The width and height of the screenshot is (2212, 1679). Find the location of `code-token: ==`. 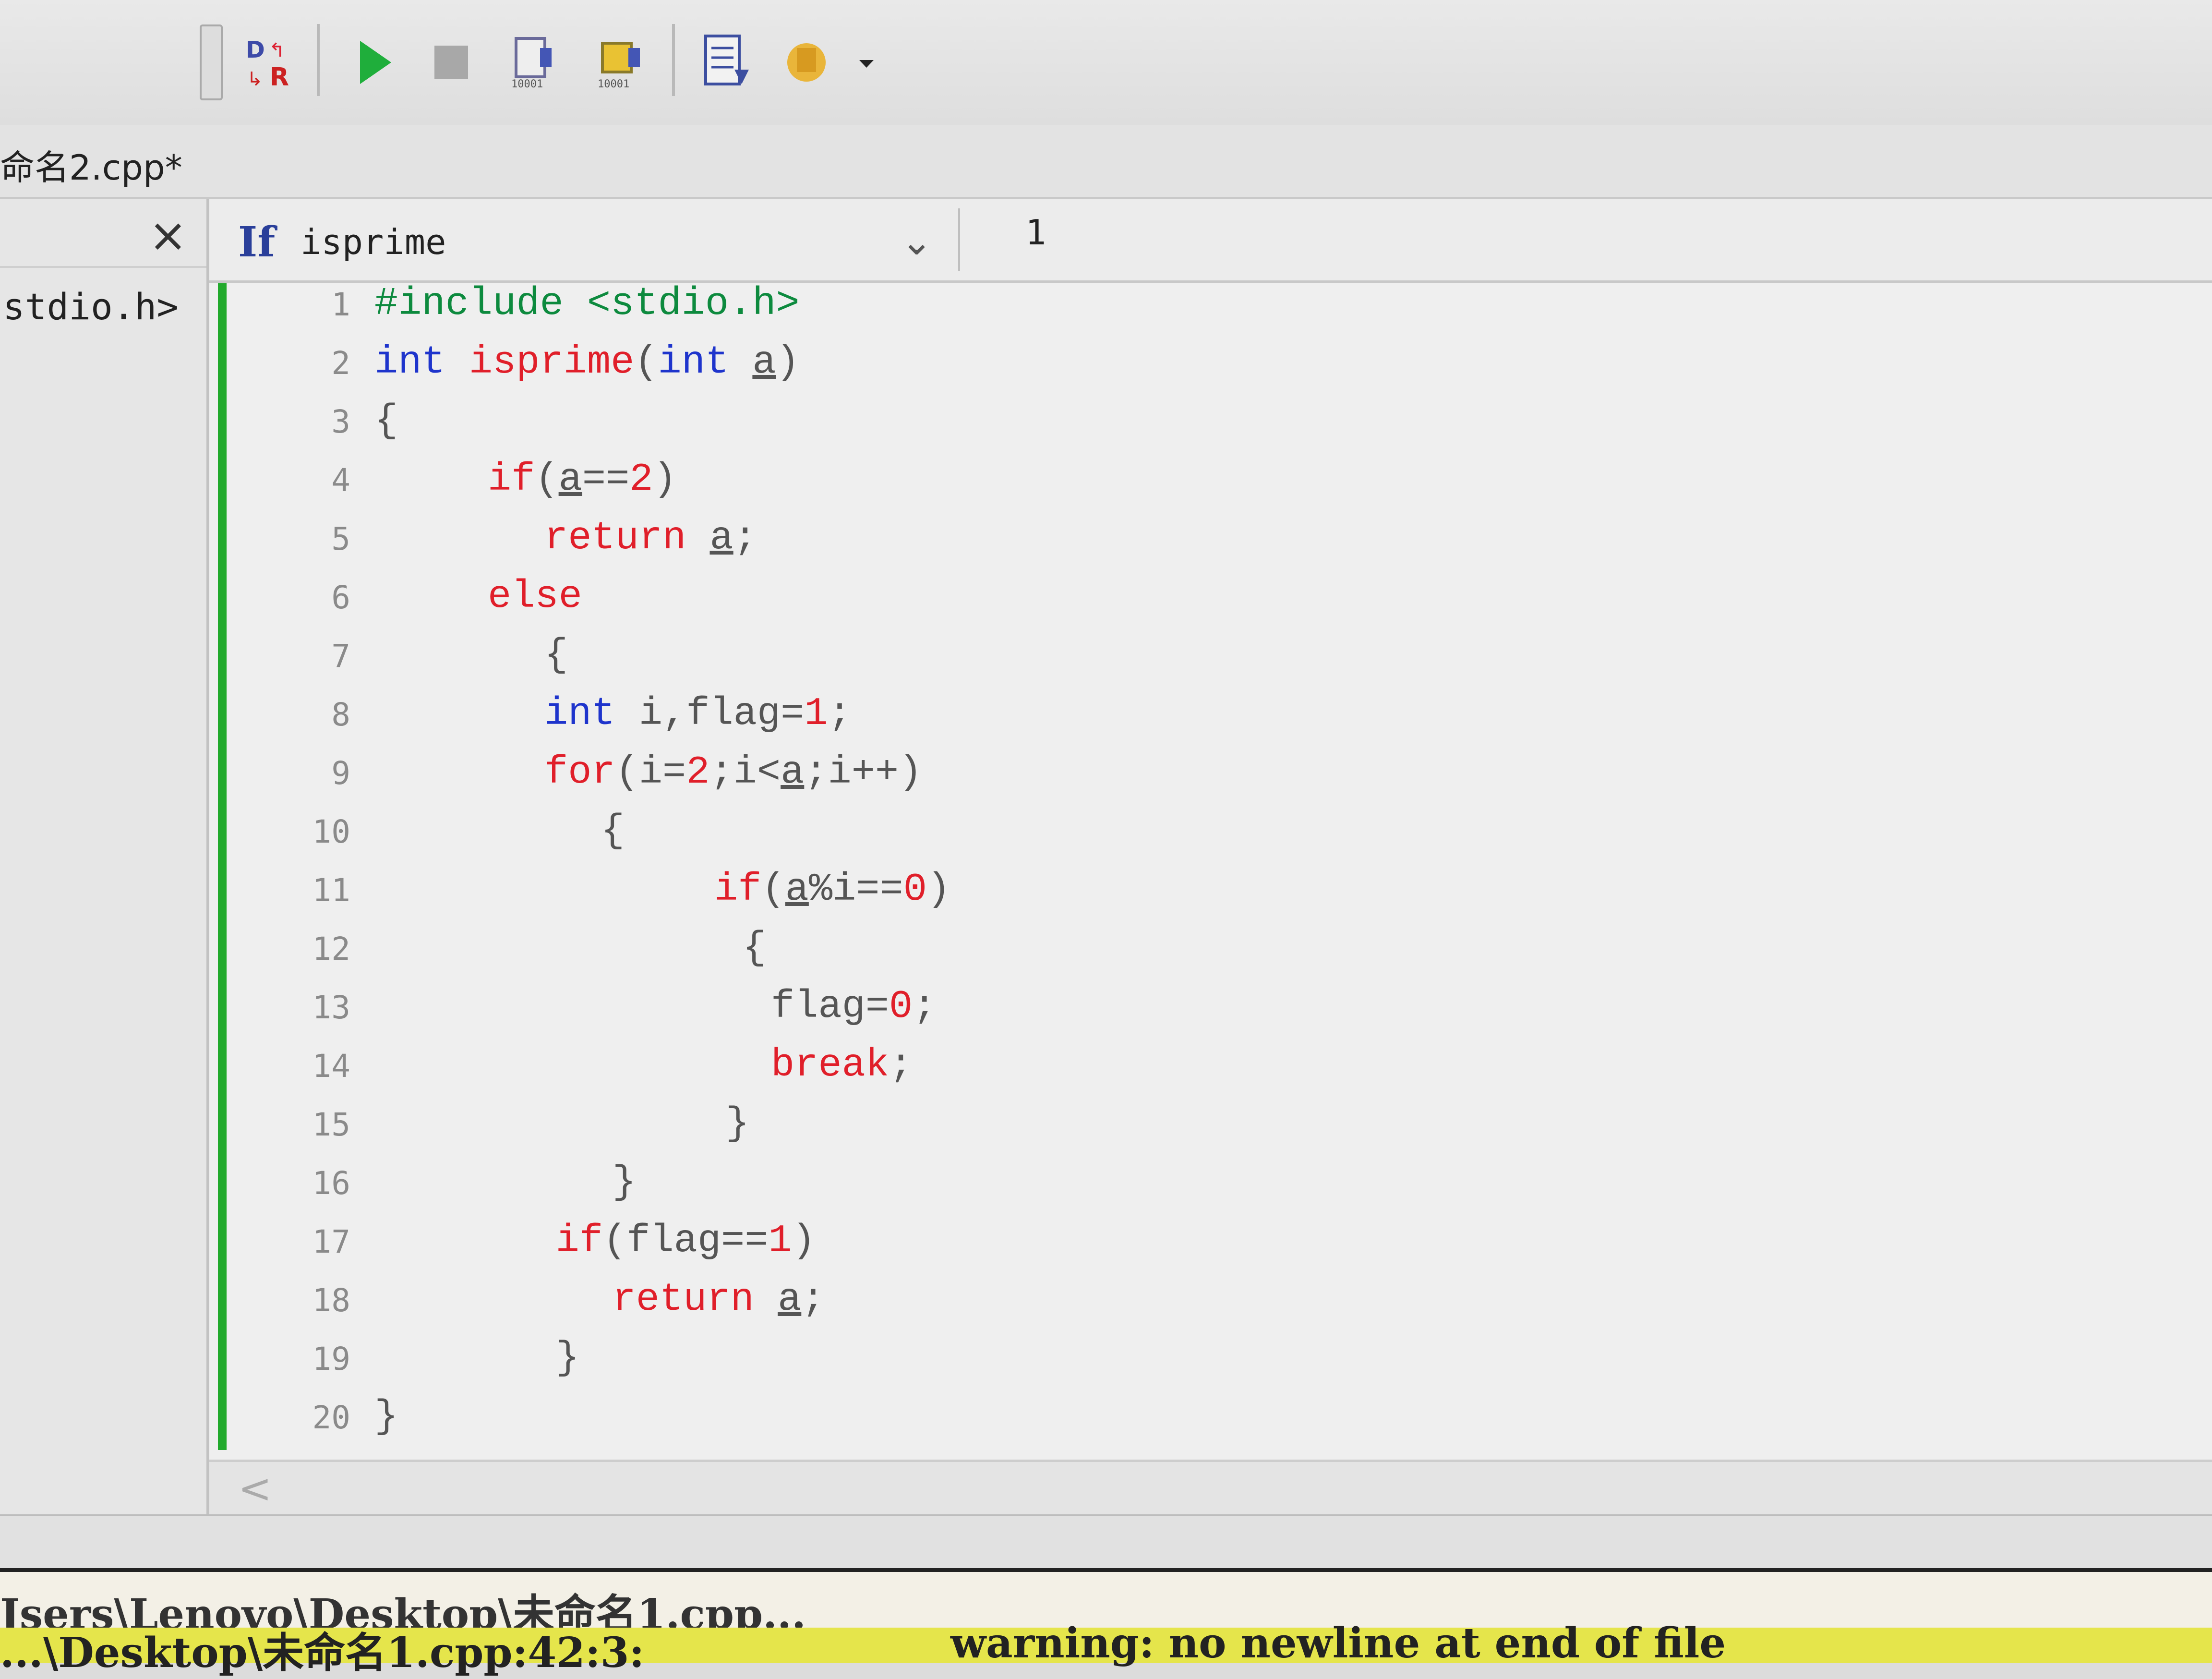

code-token: == is located at coordinates (606, 479).